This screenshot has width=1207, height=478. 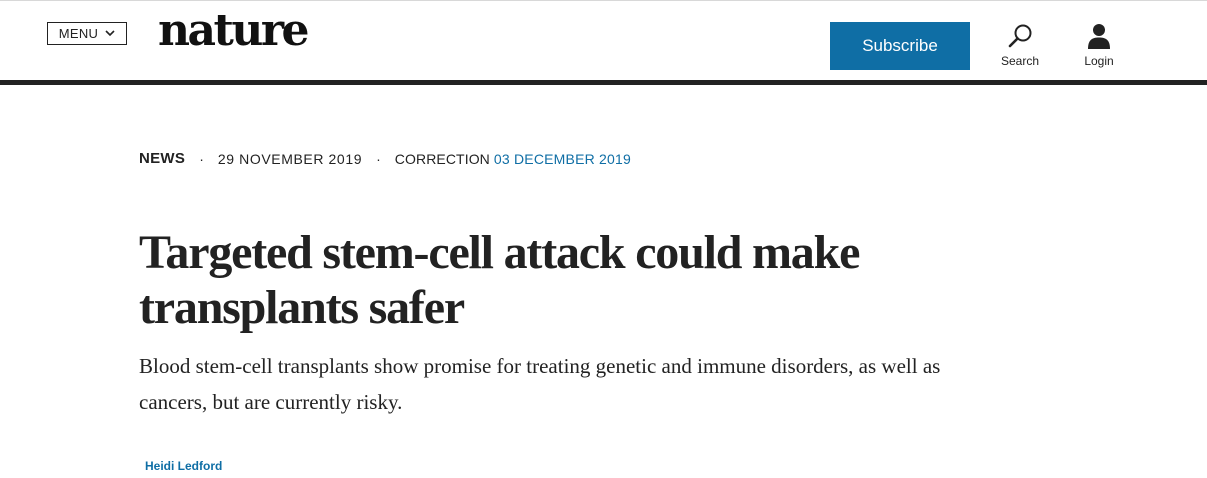 I want to click on subscribe-button: Subscribe, so click(x=900, y=46).